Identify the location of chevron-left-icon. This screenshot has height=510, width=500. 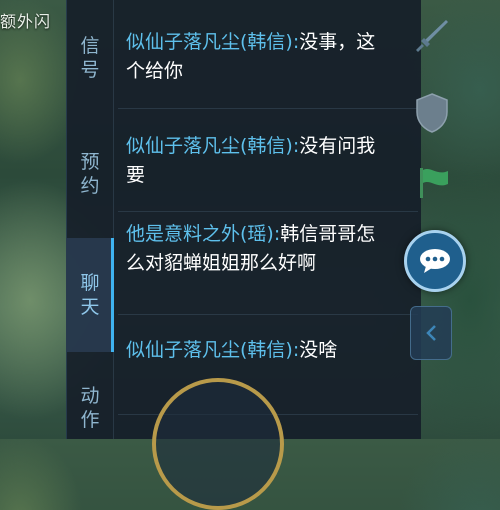
(431, 333).